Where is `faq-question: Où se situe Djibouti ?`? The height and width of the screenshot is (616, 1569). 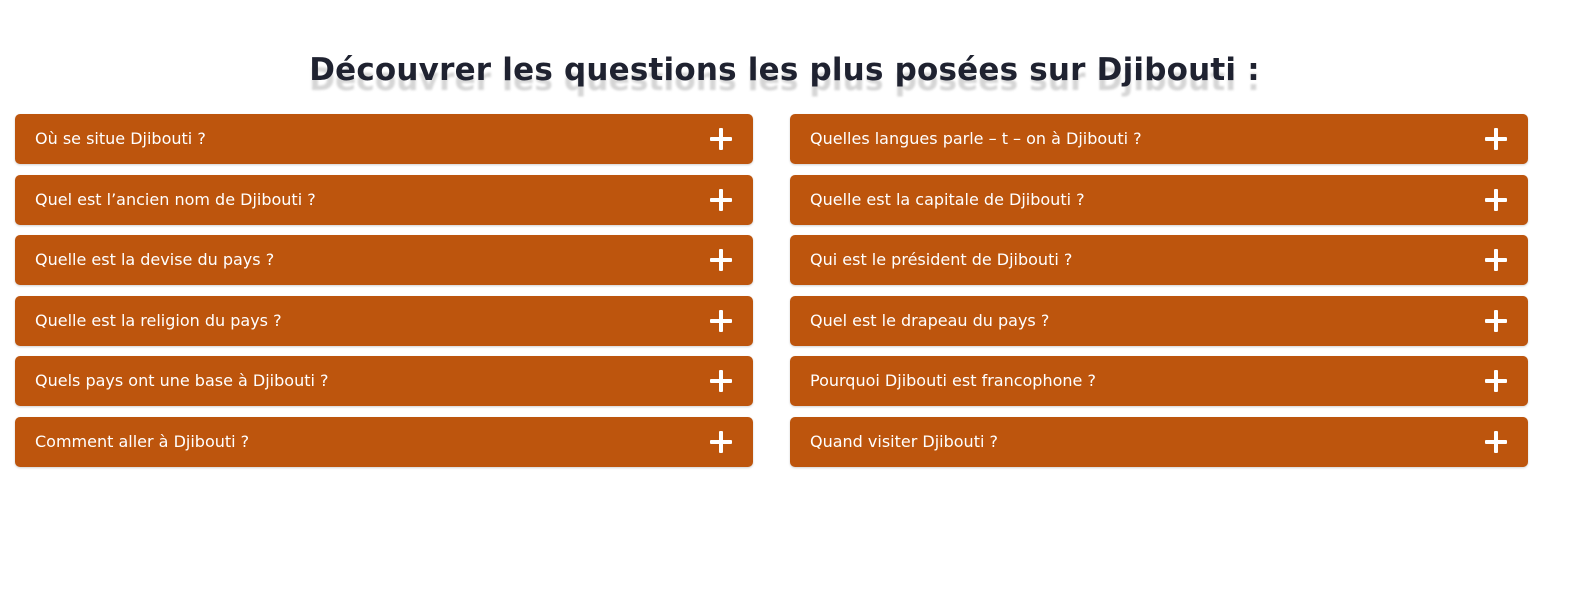
faq-question: Où se situe Djibouti ? is located at coordinates (120, 138).